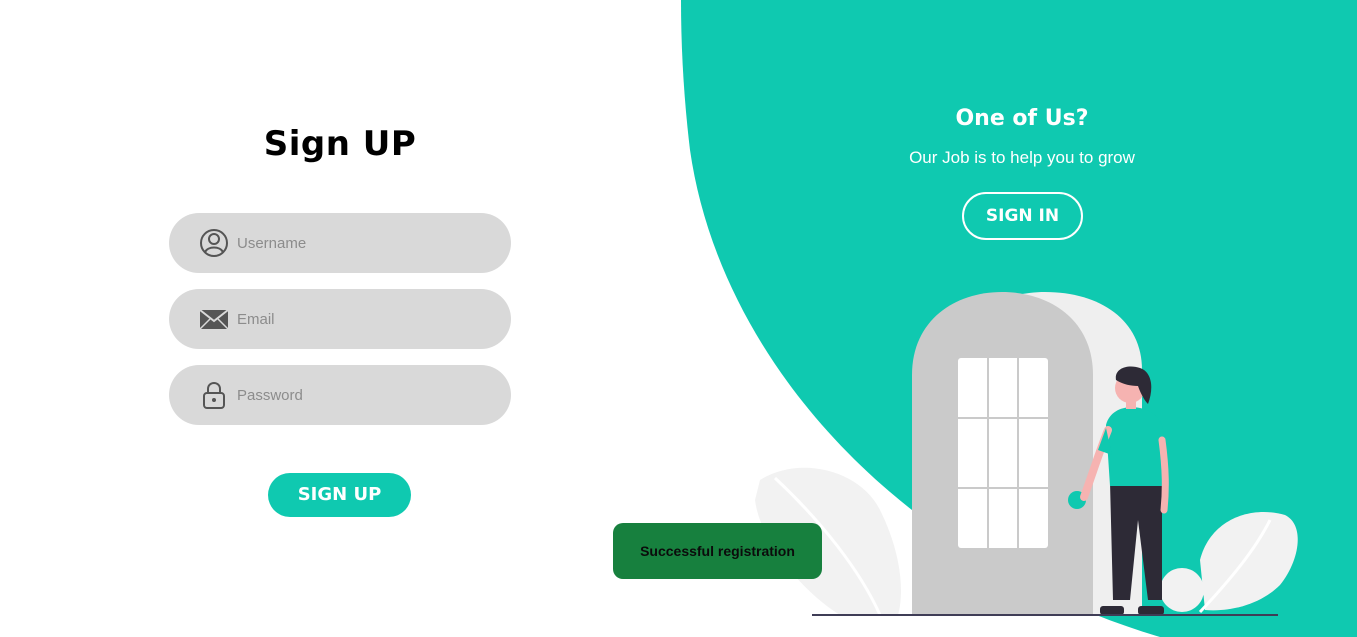 The height and width of the screenshot is (637, 1357). I want to click on signup-title: Sign UP, so click(340, 144).